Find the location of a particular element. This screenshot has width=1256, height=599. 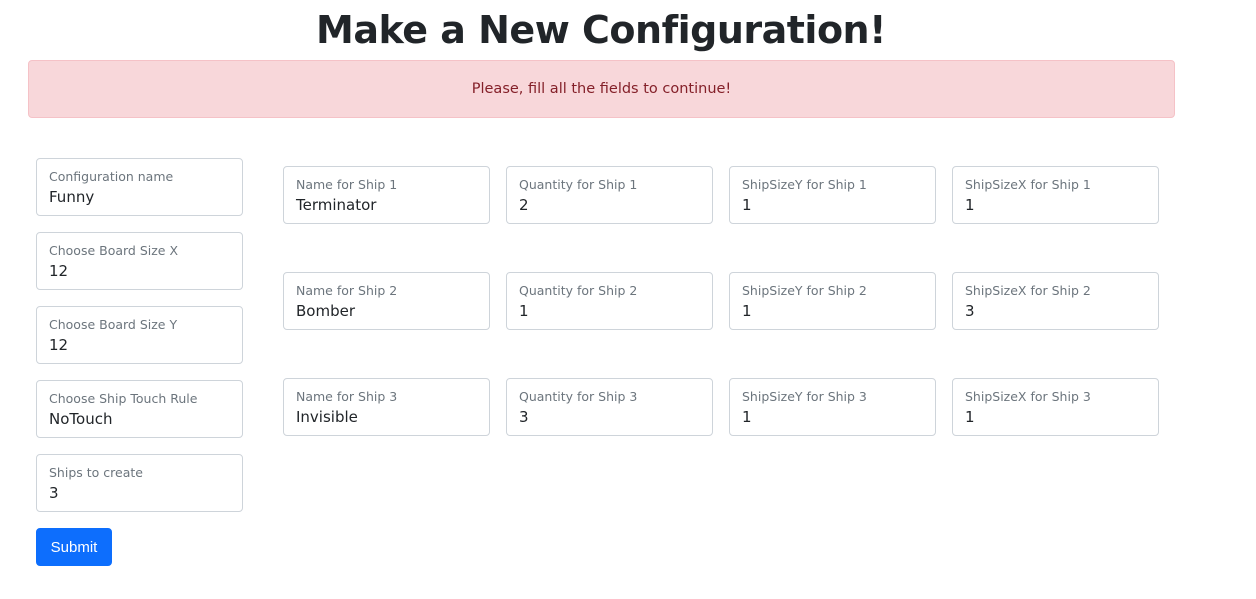

ship-1-size-x-field: ShipSizeX for Ship 1 1 is located at coordinates (1055, 195).